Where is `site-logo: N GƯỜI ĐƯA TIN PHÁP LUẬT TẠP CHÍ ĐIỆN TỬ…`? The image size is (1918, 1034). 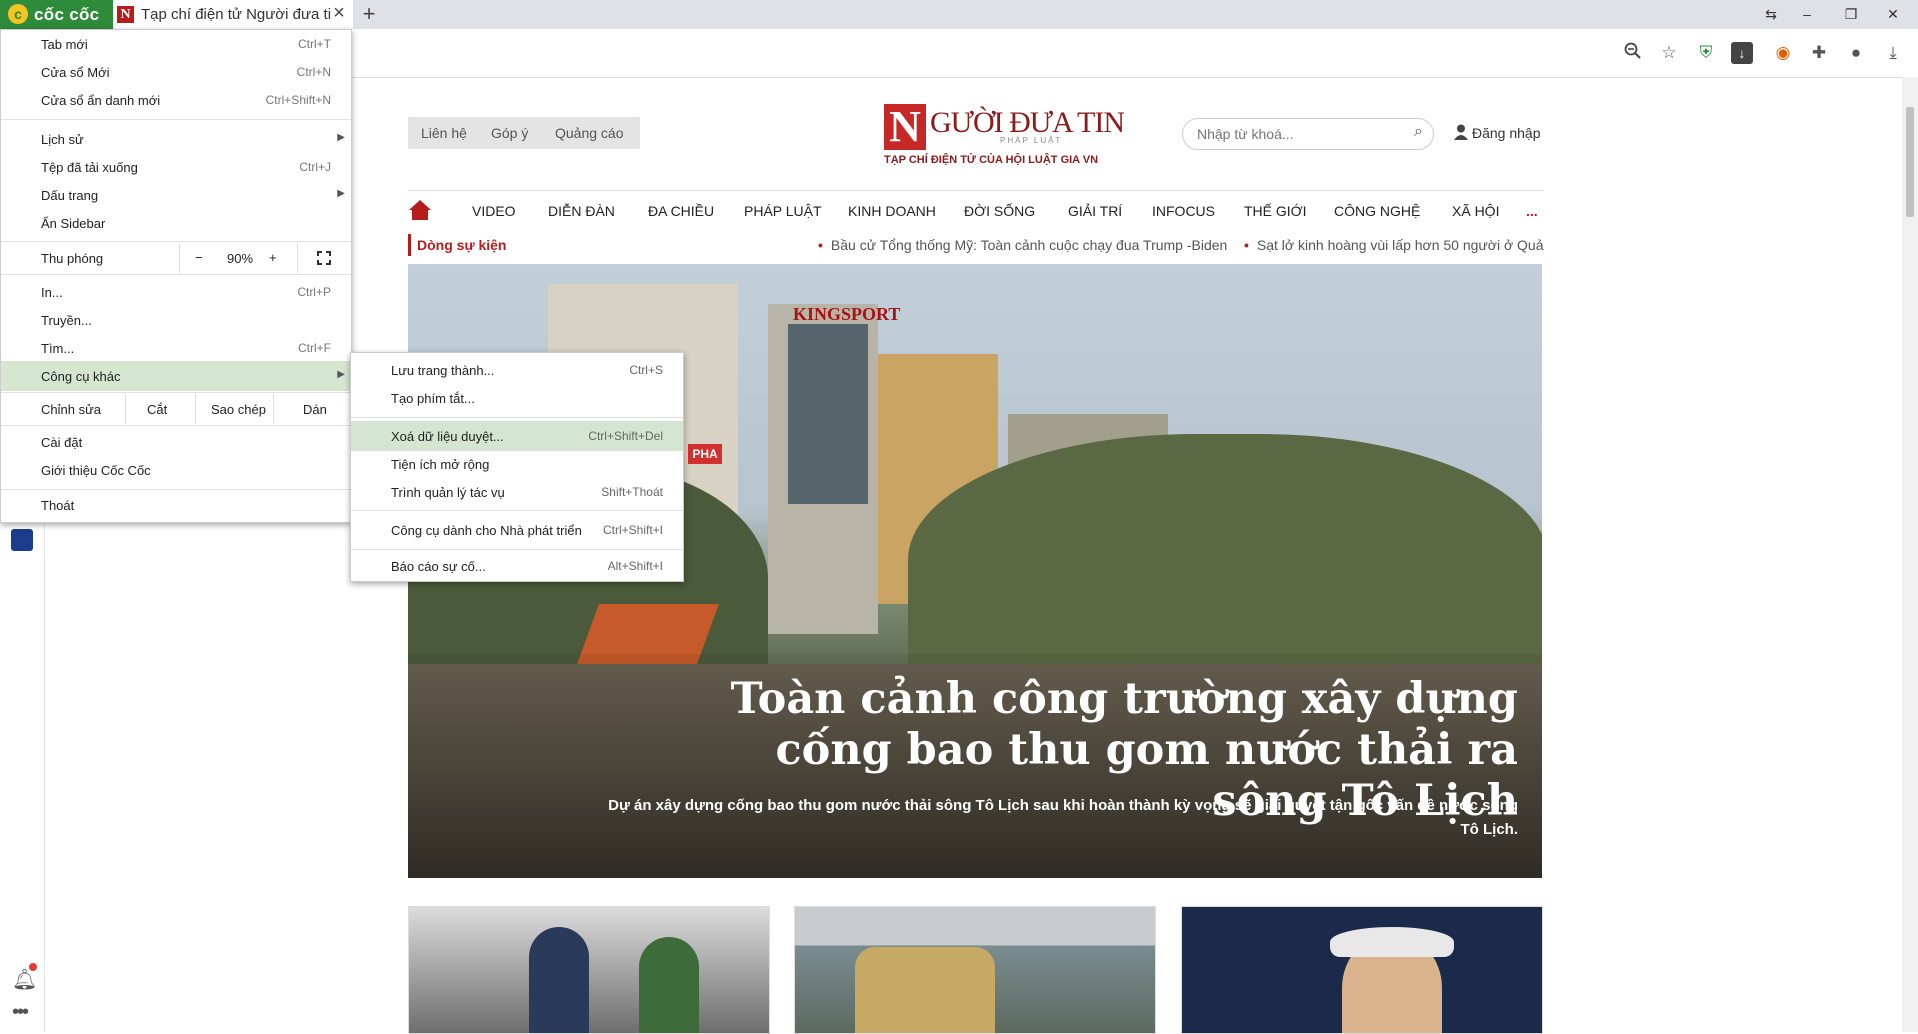
site-logo: N GƯỜI ĐƯA TIN PHÁP LUẬT TẠP CHÍ ĐIỆN TỬ… is located at coordinates (1004, 135).